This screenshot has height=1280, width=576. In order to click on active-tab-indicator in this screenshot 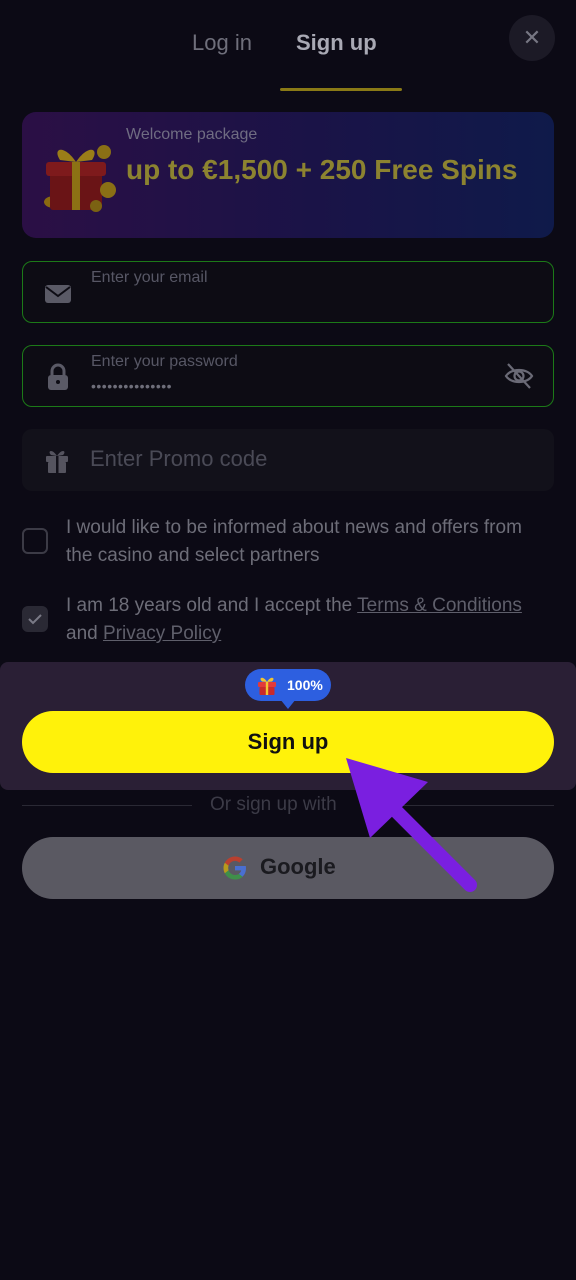, I will do `click(341, 89)`.